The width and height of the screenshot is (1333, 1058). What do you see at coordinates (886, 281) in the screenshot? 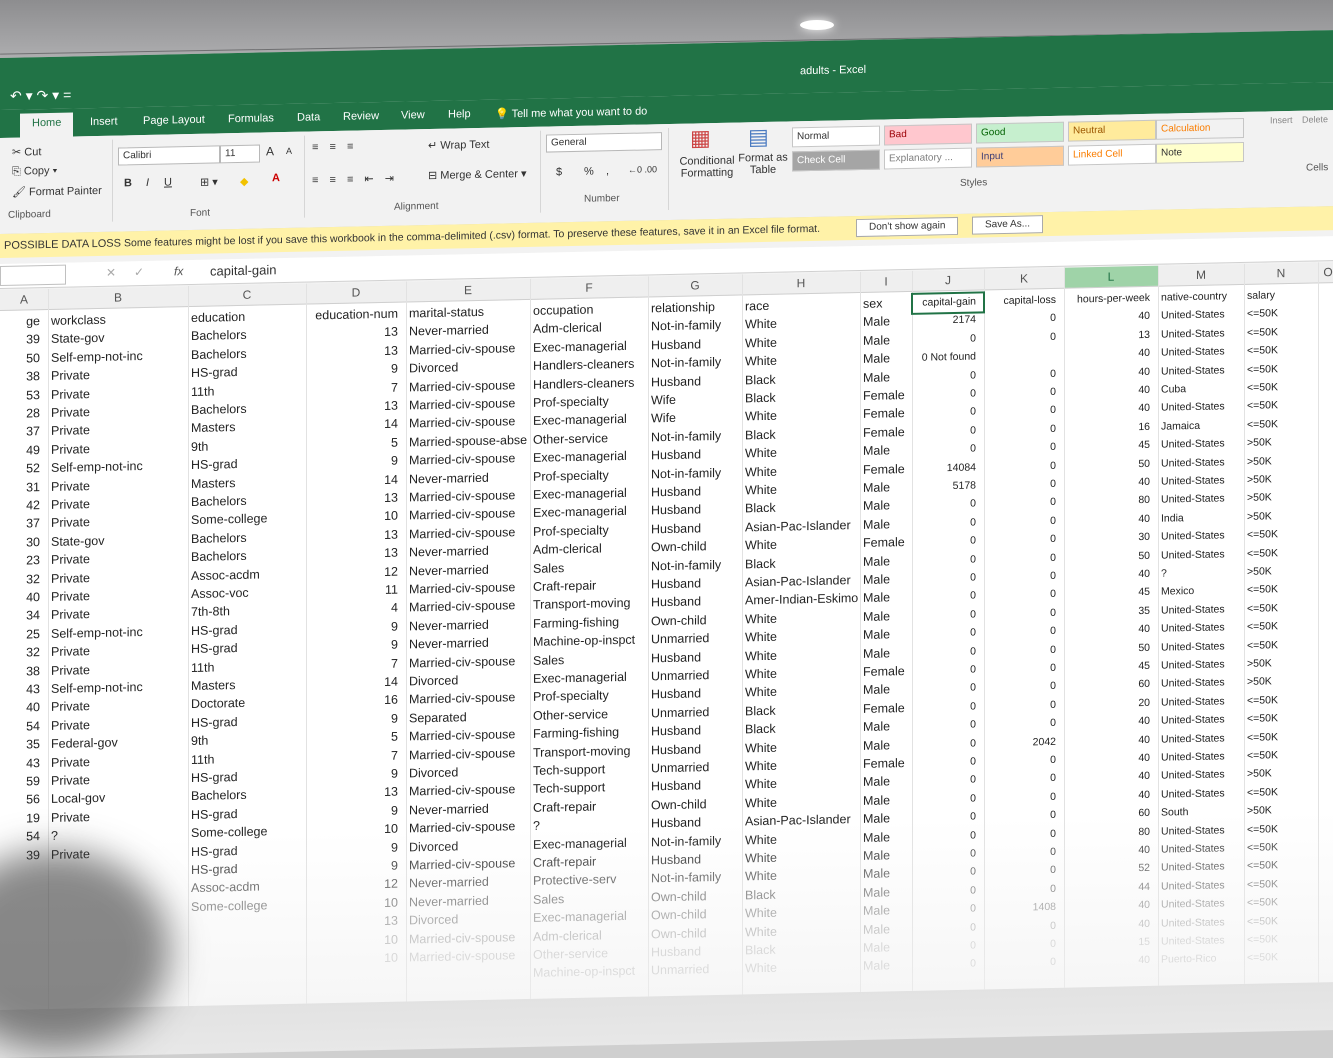
I see `column-header-i: I` at bounding box center [886, 281].